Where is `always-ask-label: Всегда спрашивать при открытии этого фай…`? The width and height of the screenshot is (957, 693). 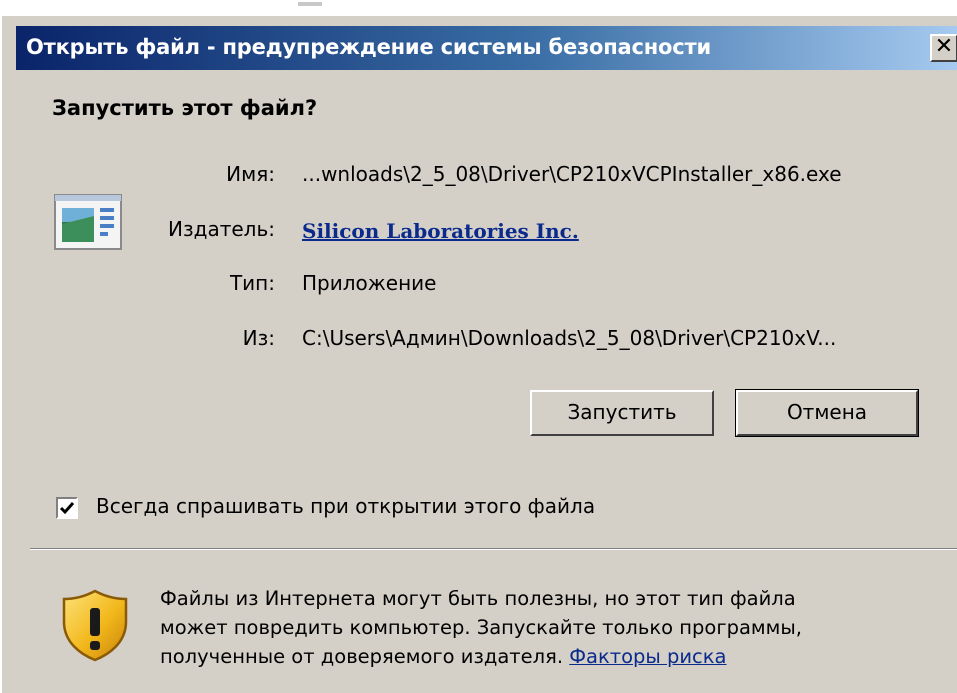
always-ask-label: Всегда спрашивать при открытии этого фай… is located at coordinates (346, 506).